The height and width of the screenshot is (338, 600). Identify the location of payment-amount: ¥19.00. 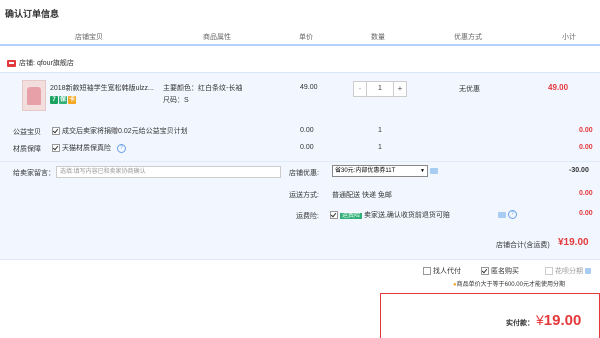
(558, 320).